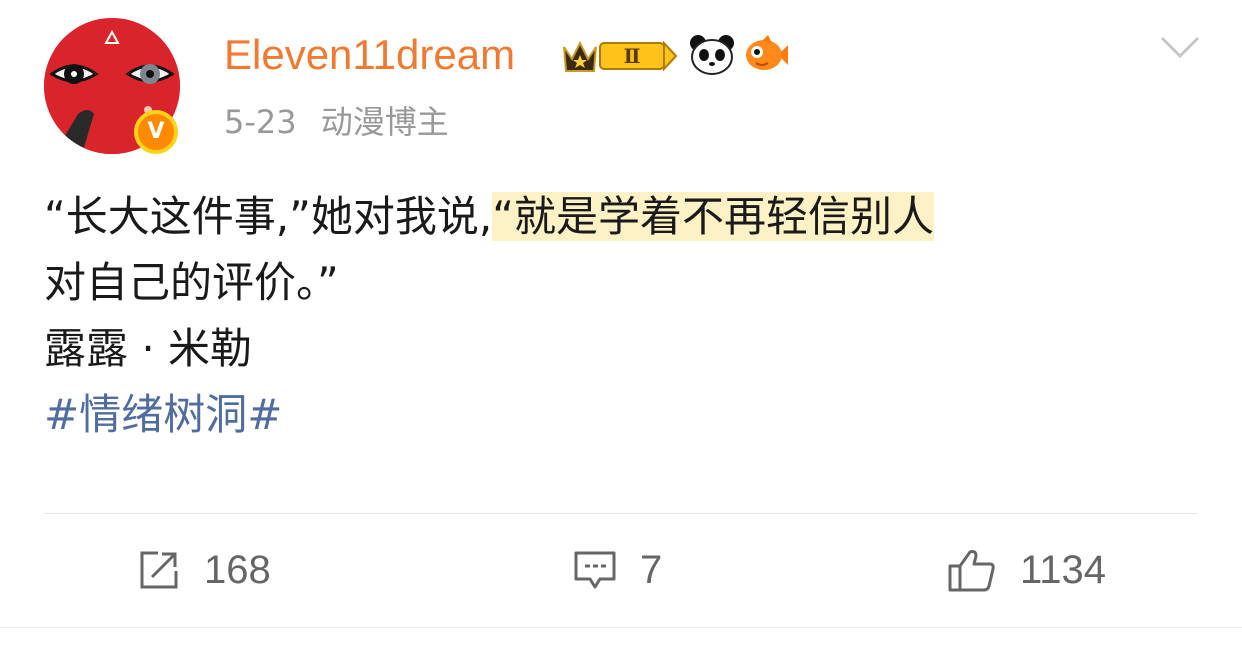 This screenshot has width=1242, height=653. What do you see at coordinates (237, 569) in the screenshot?
I see `repost-count: 168` at bounding box center [237, 569].